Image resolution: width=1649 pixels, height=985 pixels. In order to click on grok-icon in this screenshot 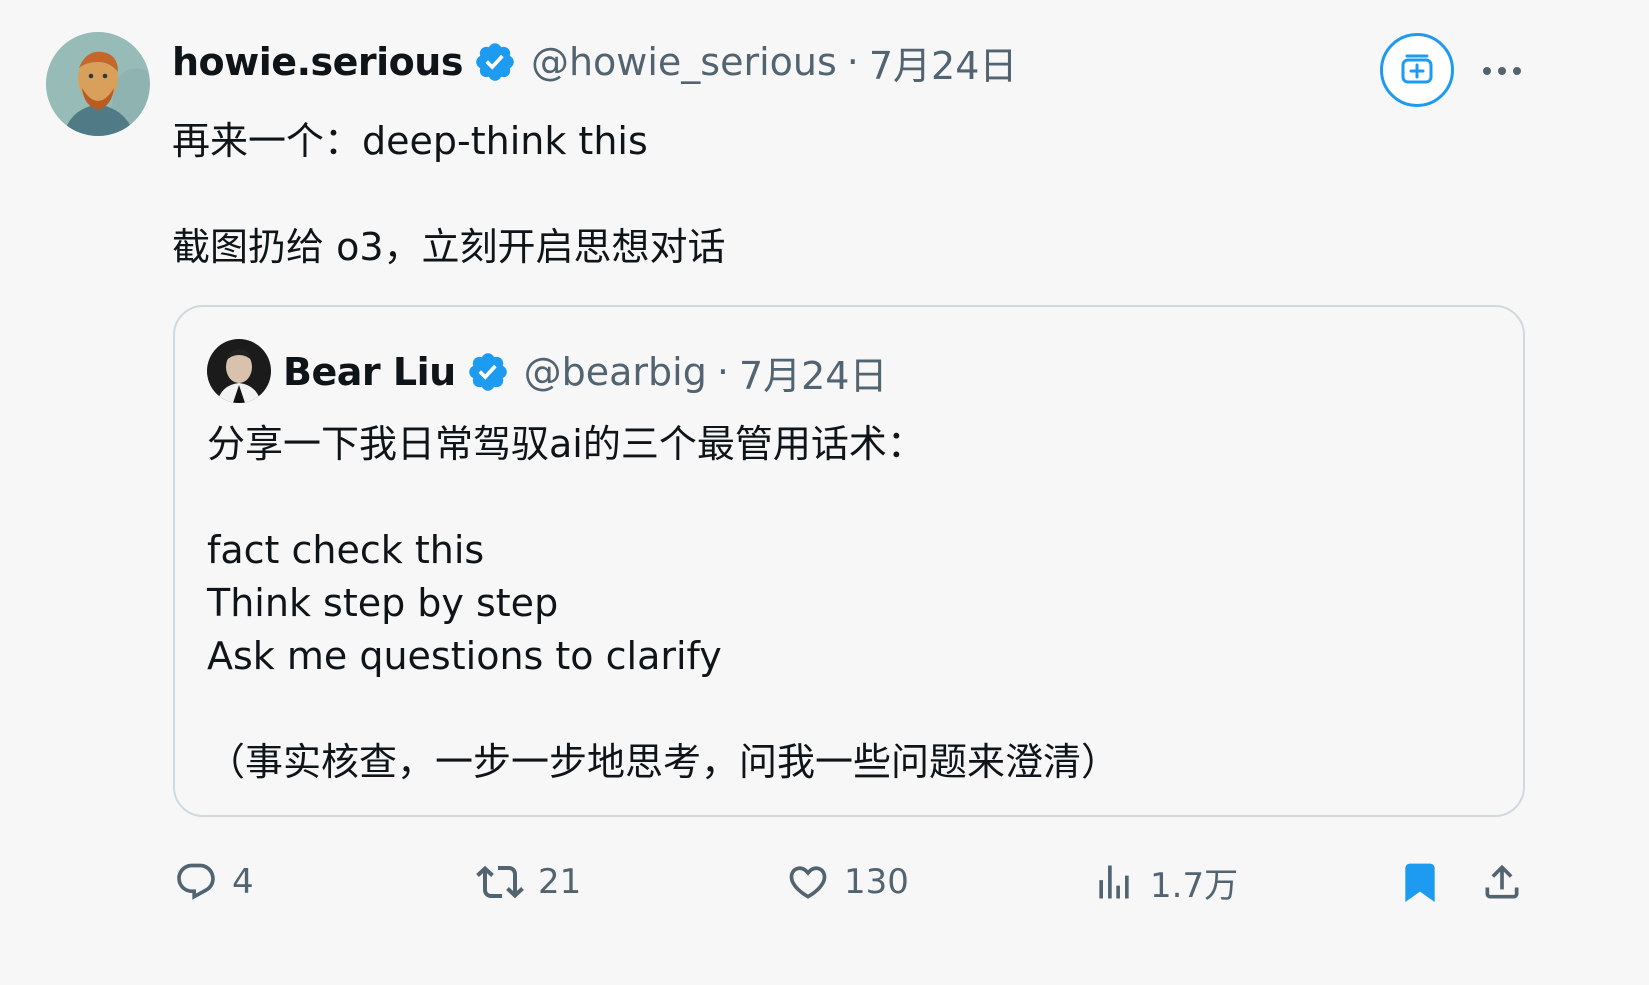, I will do `click(1417, 70)`.